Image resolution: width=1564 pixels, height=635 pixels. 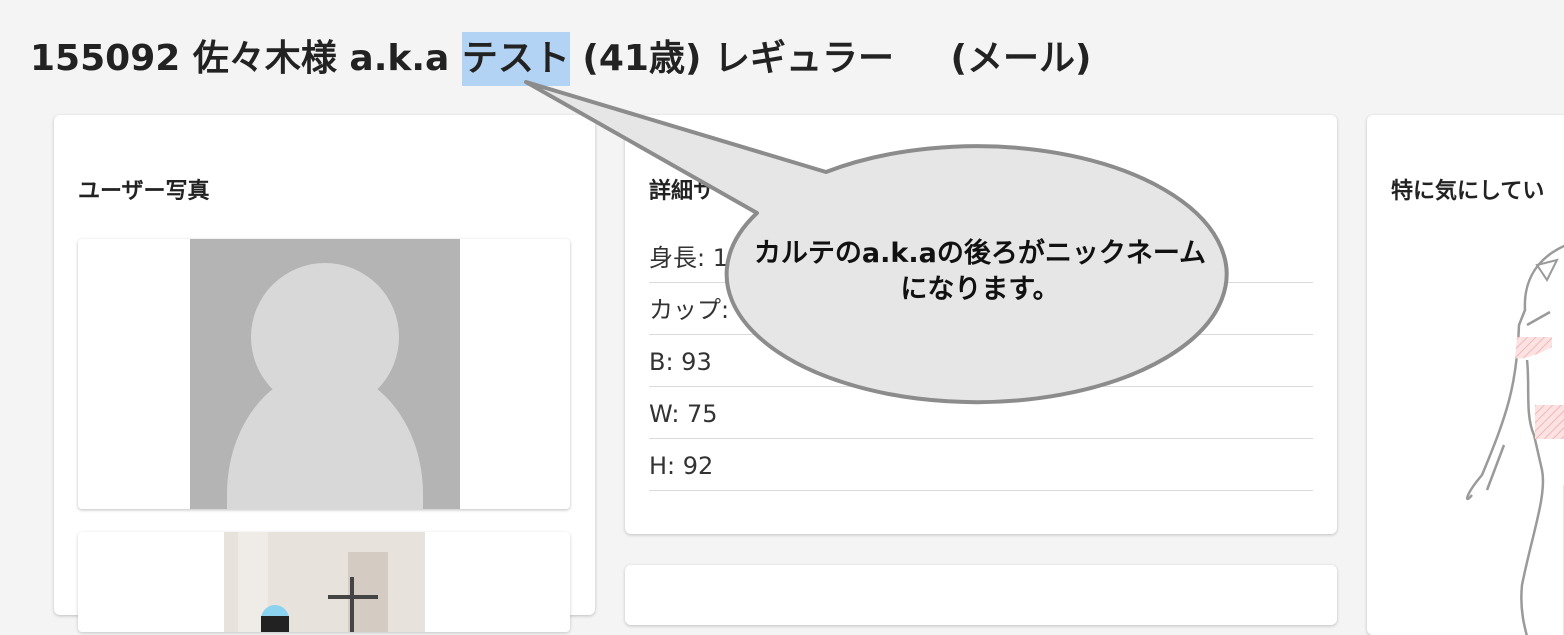 What do you see at coordinates (980, 253) in the screenshot?
I see `callout-line-1: カルテのa.k.aの後ろがニックネーム` at bounding box center [980, 253].